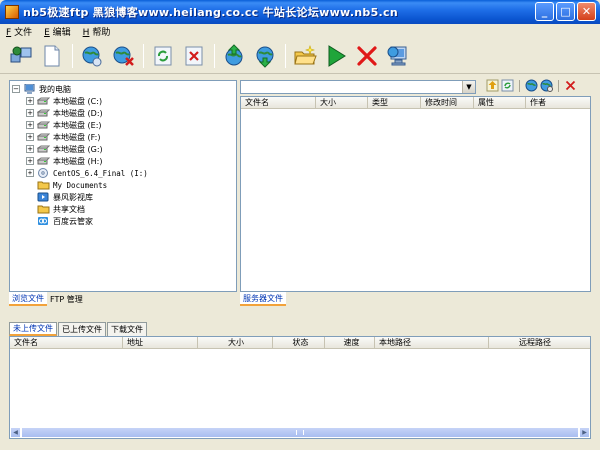 Image resolution: width=600 pixels, height=450 pixels. What do you see at coordinates (28, 299) in the screenshot?
I see `tab-browse-files: 浏览文件` at bounding box center [28, 299].